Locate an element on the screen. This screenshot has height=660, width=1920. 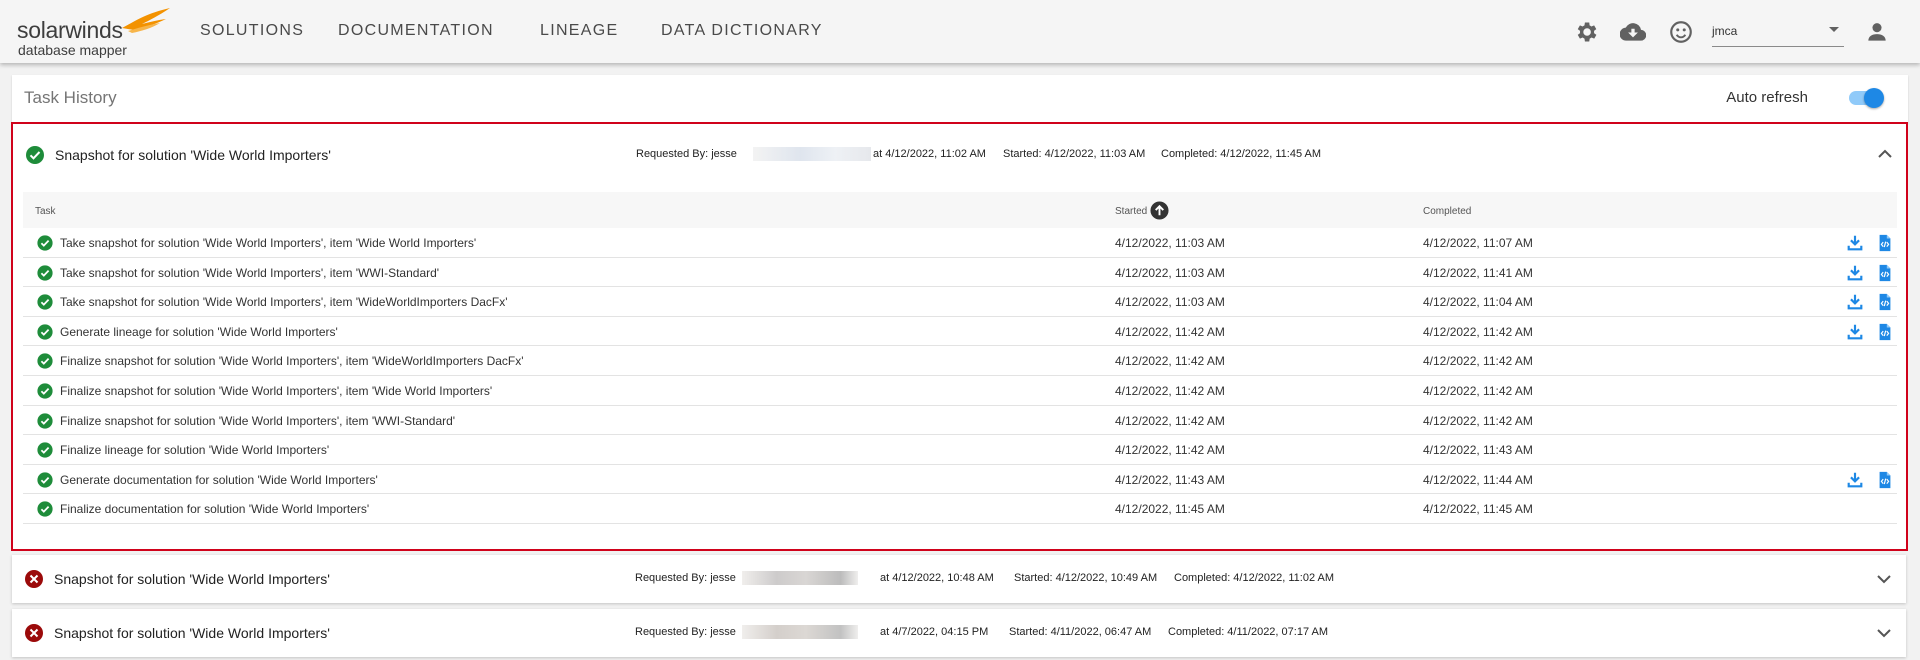
auto-refresh-label: Auto refresh is located at coordinates (1767, 97).